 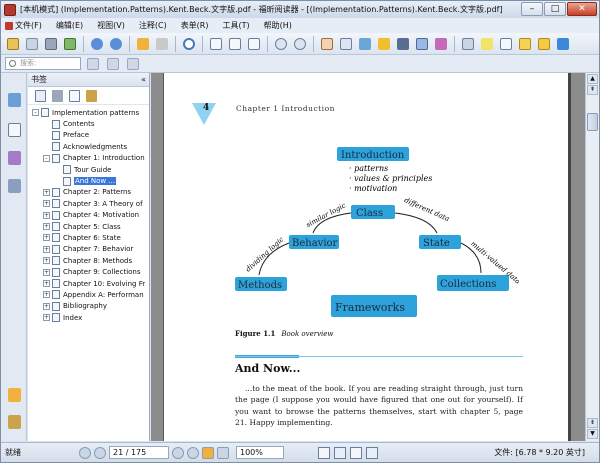 What do you see at coordinates (487, 44) in the screenshot?
I see `highlight-button` at bounding box center [487, 44].